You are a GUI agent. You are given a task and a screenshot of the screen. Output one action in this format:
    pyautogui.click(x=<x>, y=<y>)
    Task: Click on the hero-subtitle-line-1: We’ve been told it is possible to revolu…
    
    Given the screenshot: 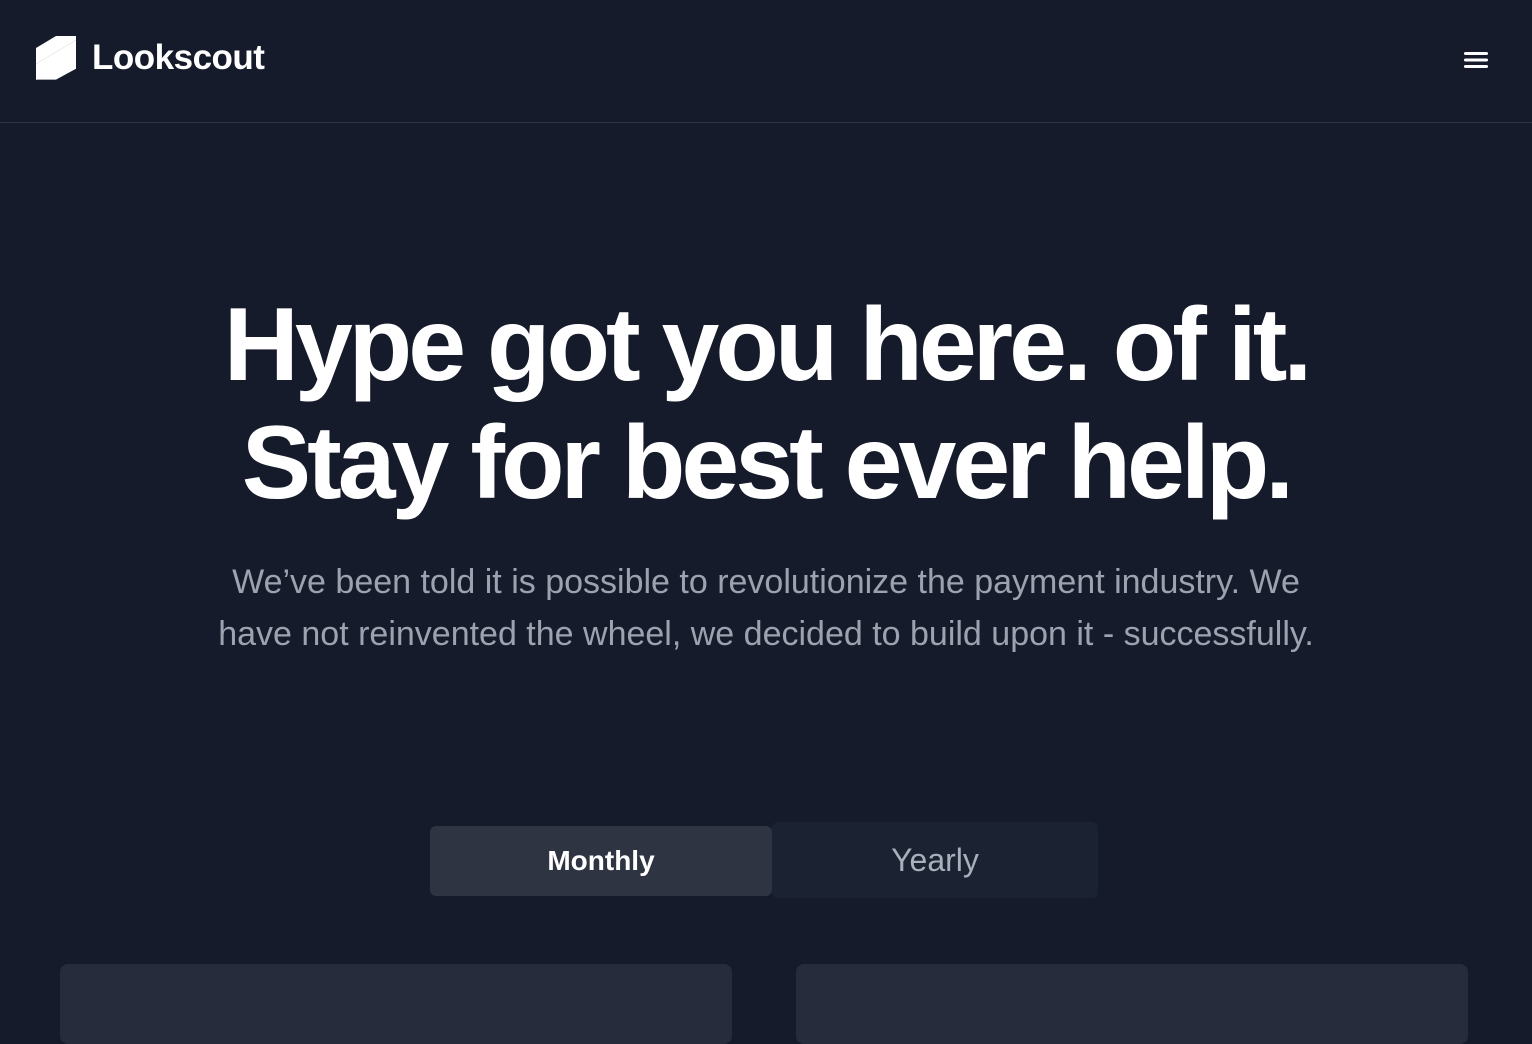 What is the action you would take?
    pyautogui.click(x=766, y=582)
    